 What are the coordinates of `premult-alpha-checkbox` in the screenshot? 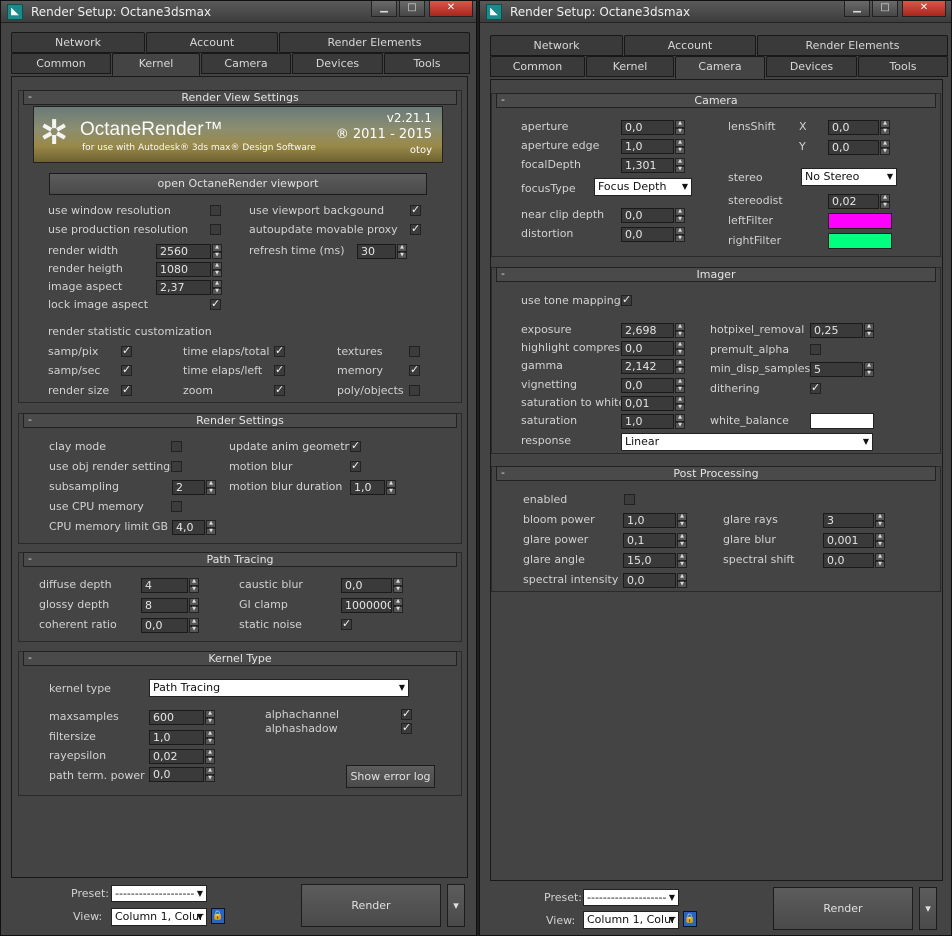 It's located at (815, 349).